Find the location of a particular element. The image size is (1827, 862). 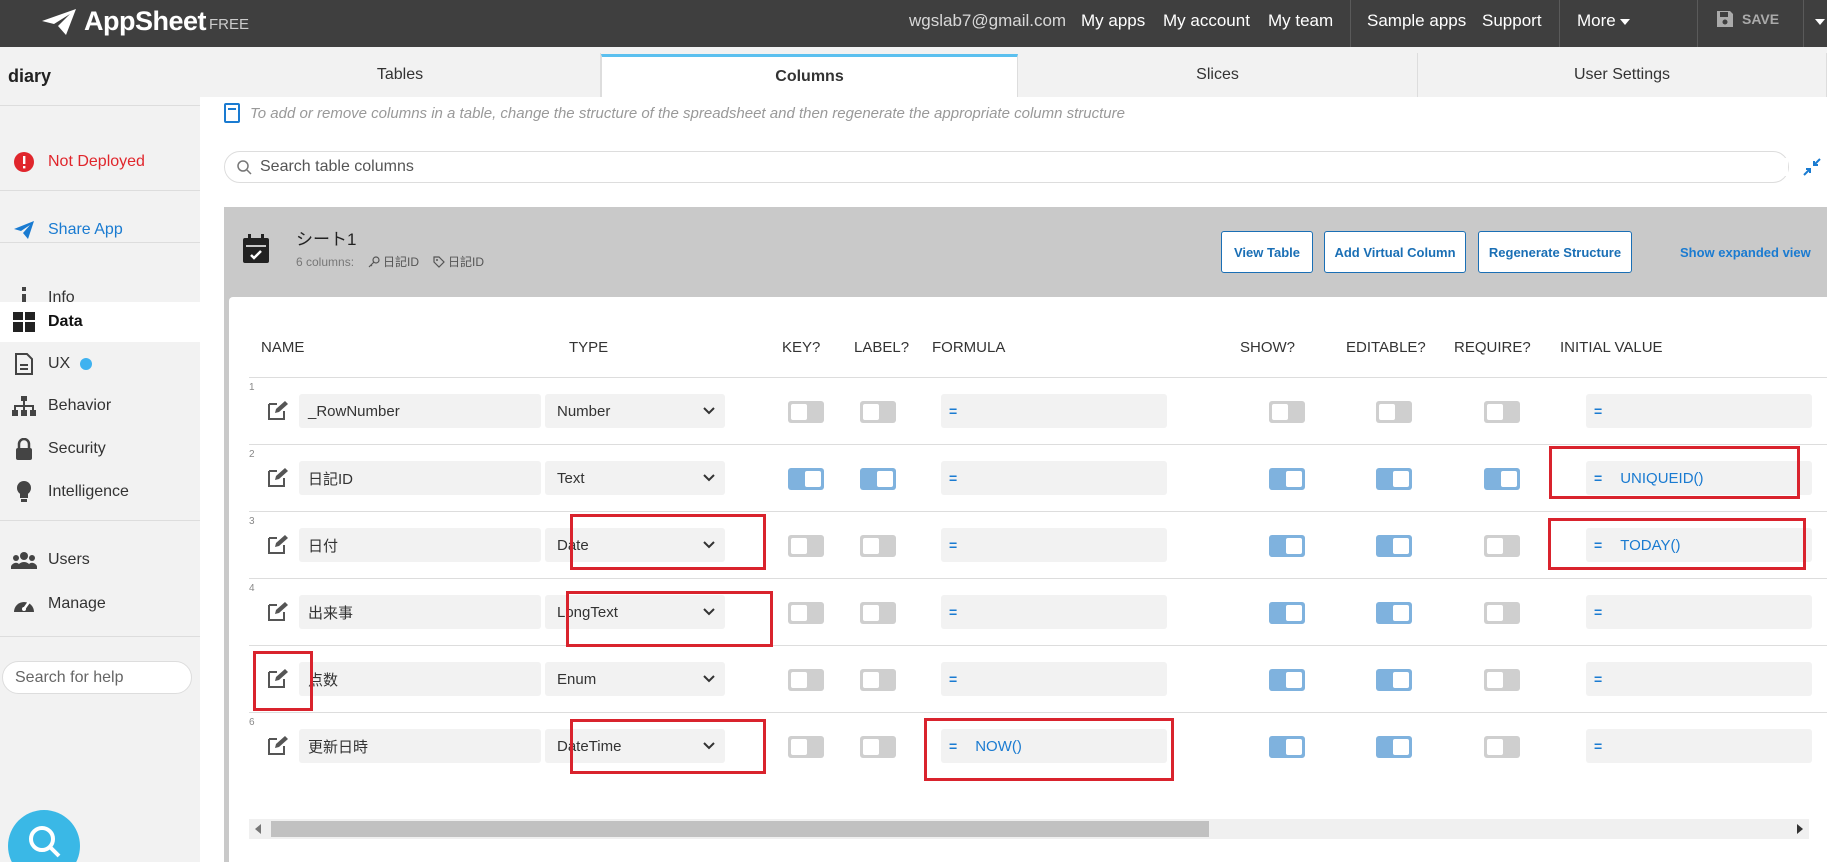

sidebar-item-data: Data is located at coordinates (100, 322).